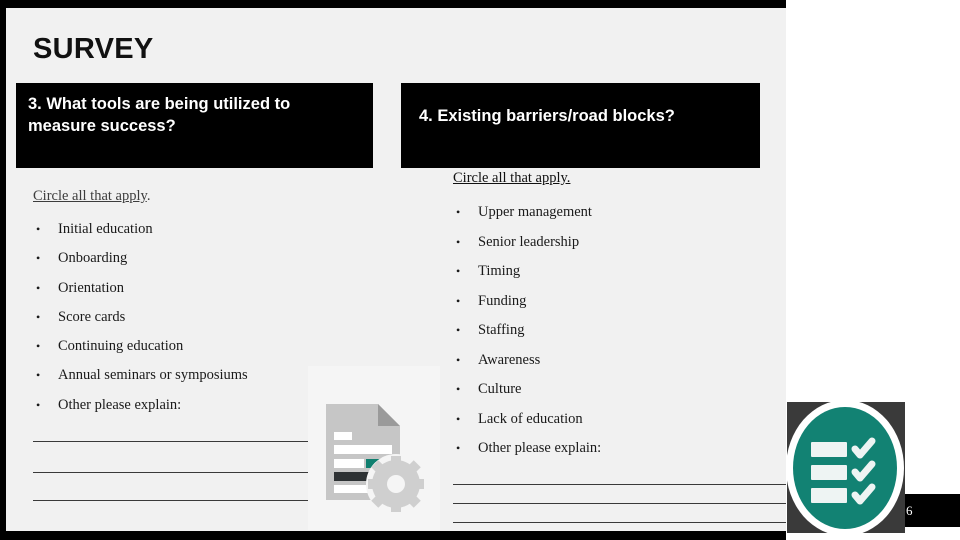 Image resolution: width=960 pixels, height=540 pixels. Describe the element at coordinates (198, 347) in the screenshot. I see `list-item: Continuing education` at that location.